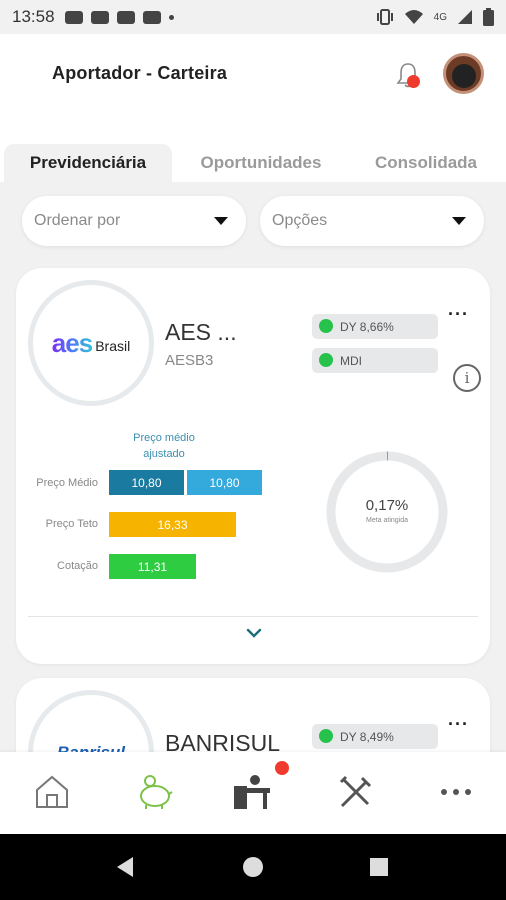  Describe the element at coordinates (152, 566) in the screenshot. I see `bar-cotacao: 11,31` at that location.